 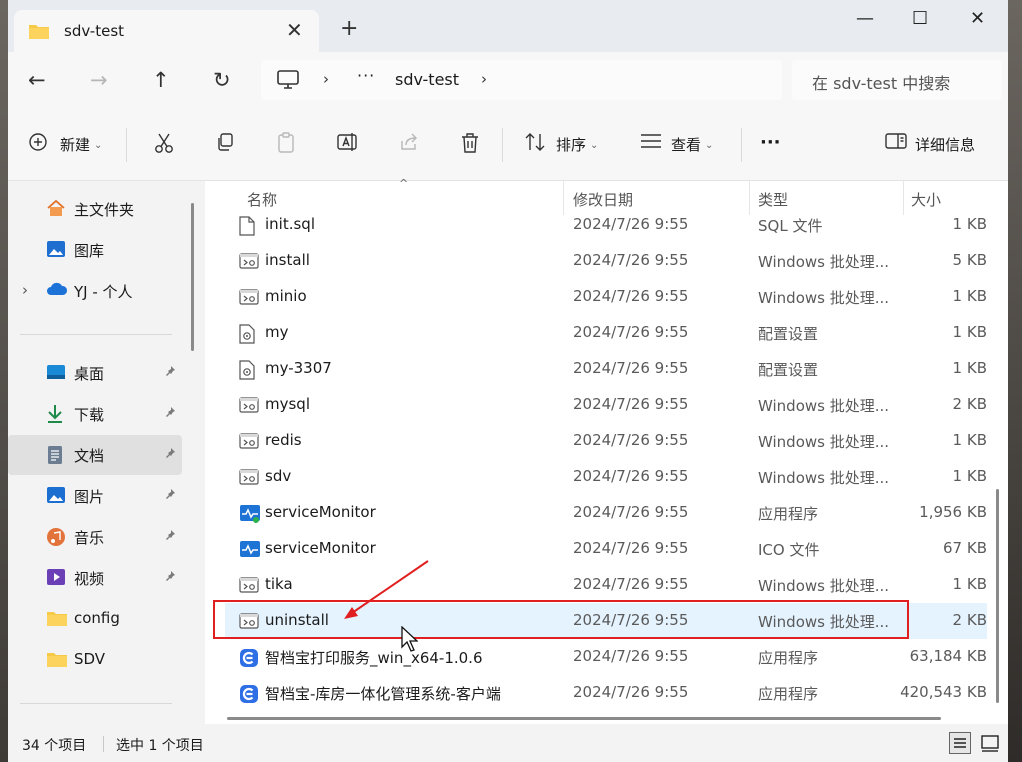 I want to click on file-row-mysql: mysql 2024/7/26 9:55 Windows 批处理... 2 KB, so click(x=606, y=405).